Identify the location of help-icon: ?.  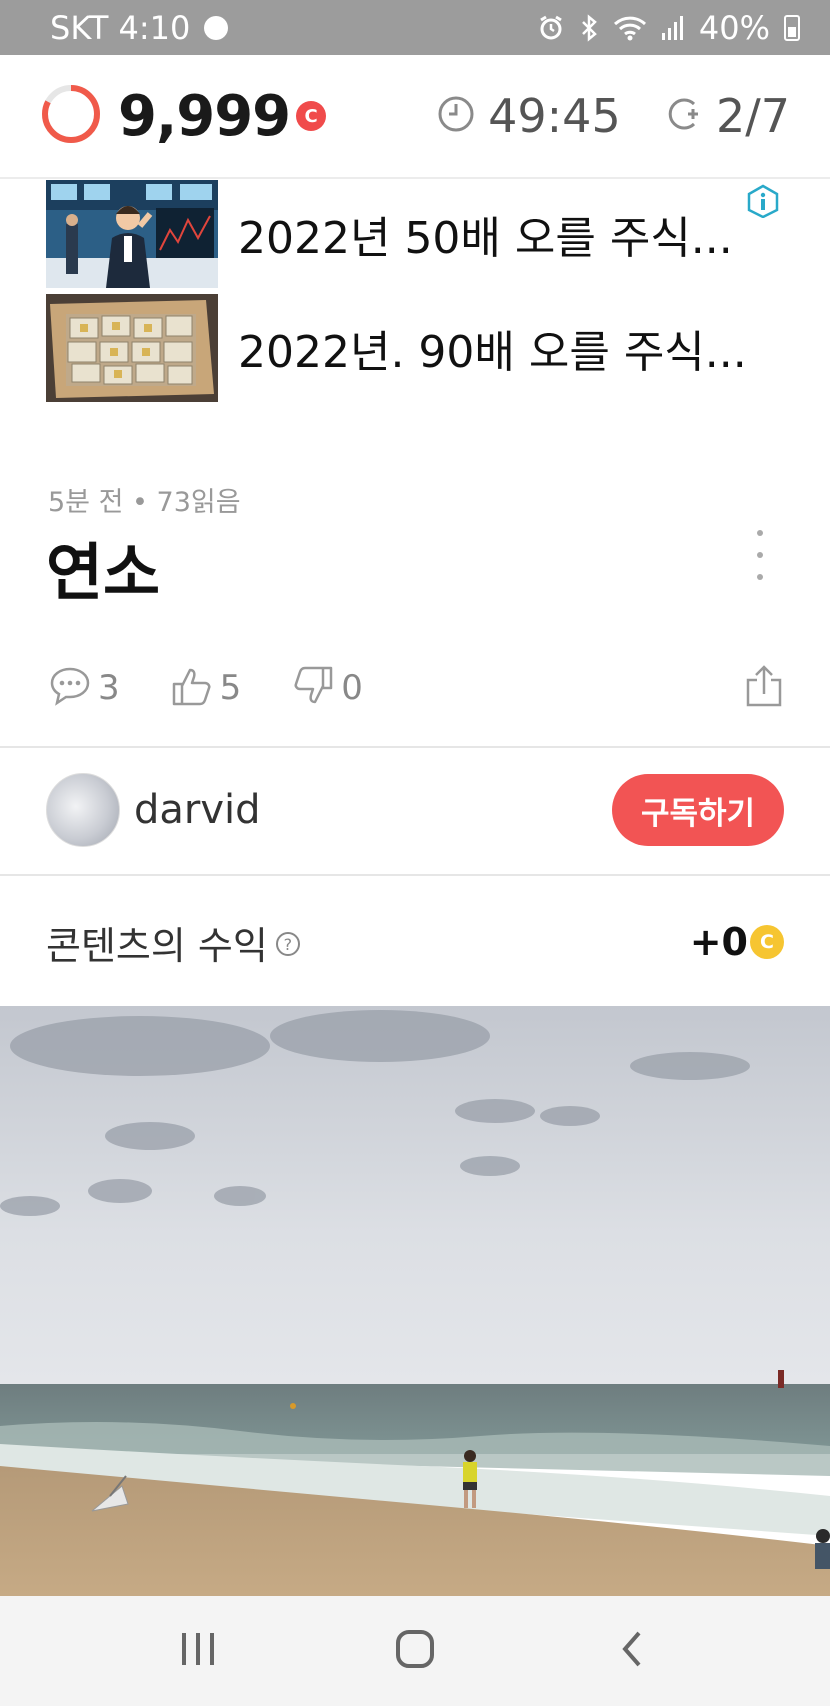
(287, 944).